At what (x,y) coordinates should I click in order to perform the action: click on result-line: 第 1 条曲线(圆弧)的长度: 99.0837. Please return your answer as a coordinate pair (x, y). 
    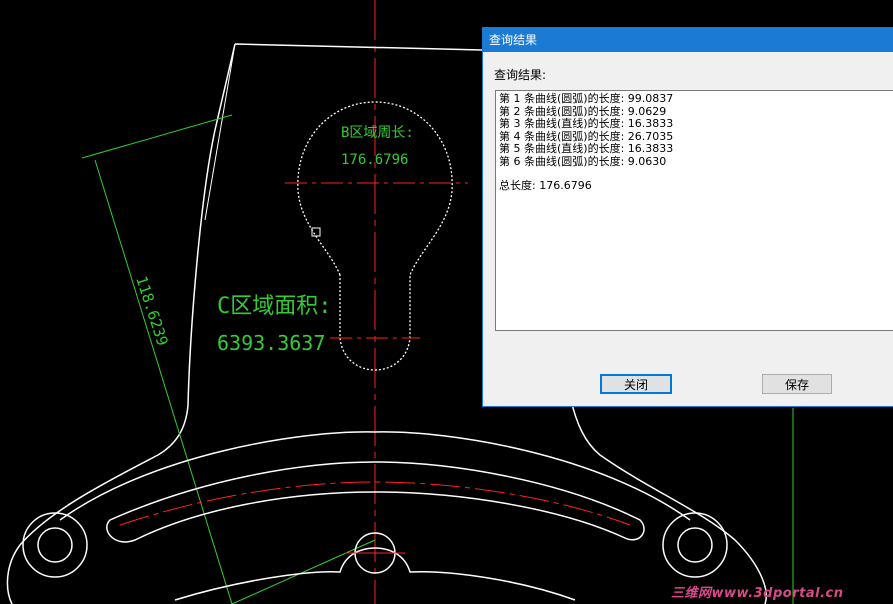
    Looking at the image, I should click on (586, 98).